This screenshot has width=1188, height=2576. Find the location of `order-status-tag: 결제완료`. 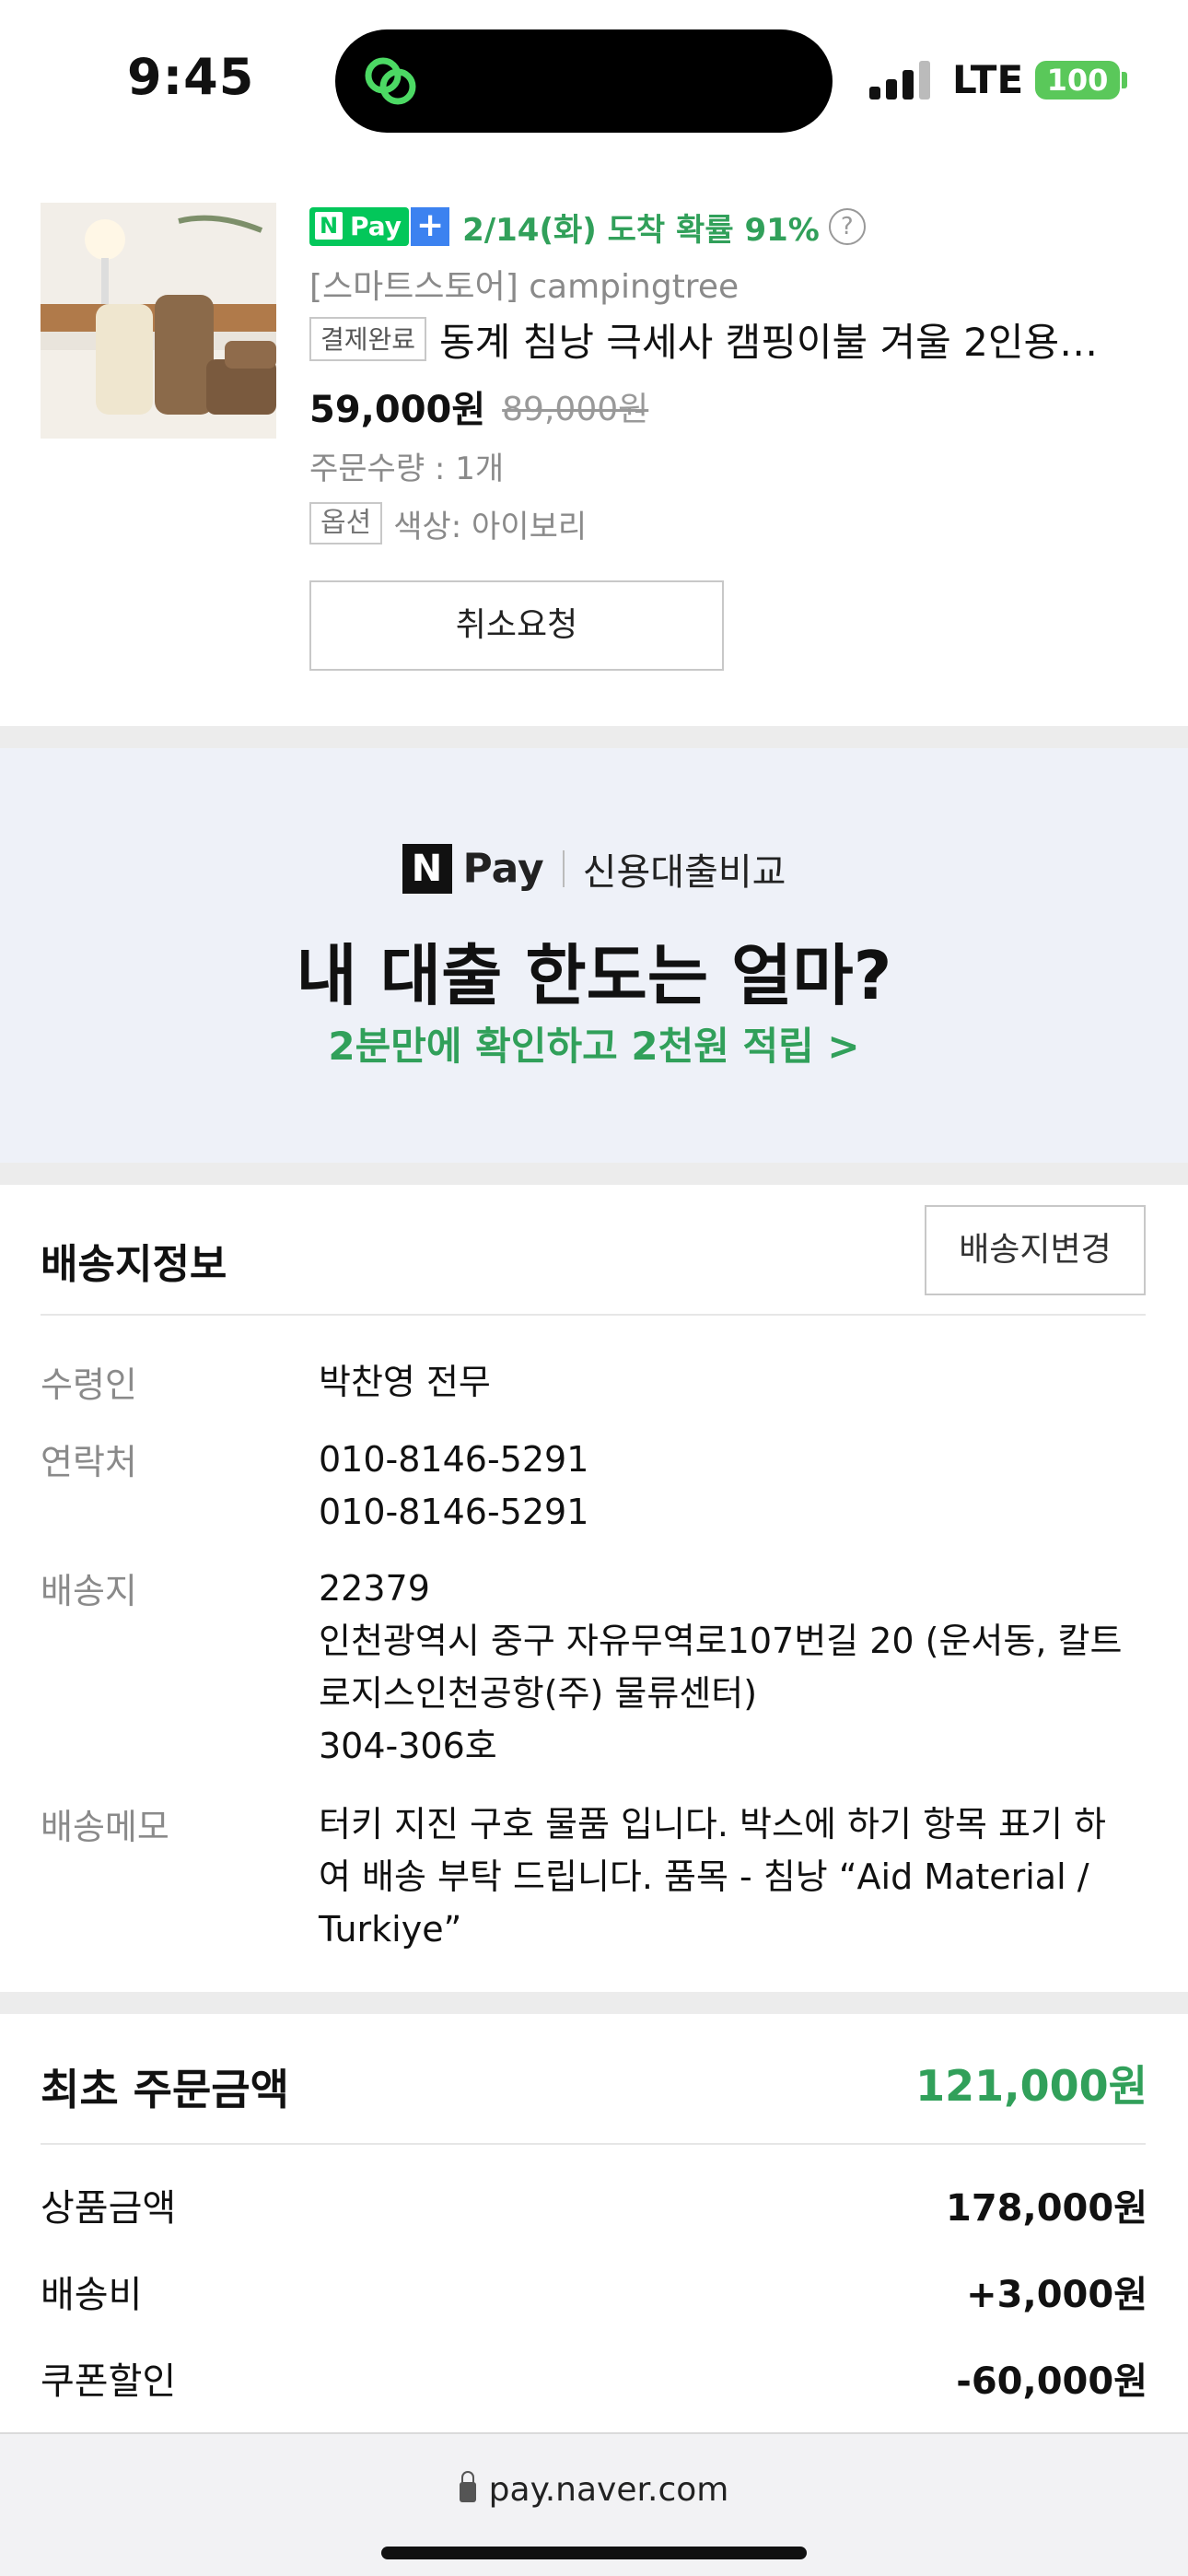

order-status-tag: 결제완료 is located at coordinates (368, 339).